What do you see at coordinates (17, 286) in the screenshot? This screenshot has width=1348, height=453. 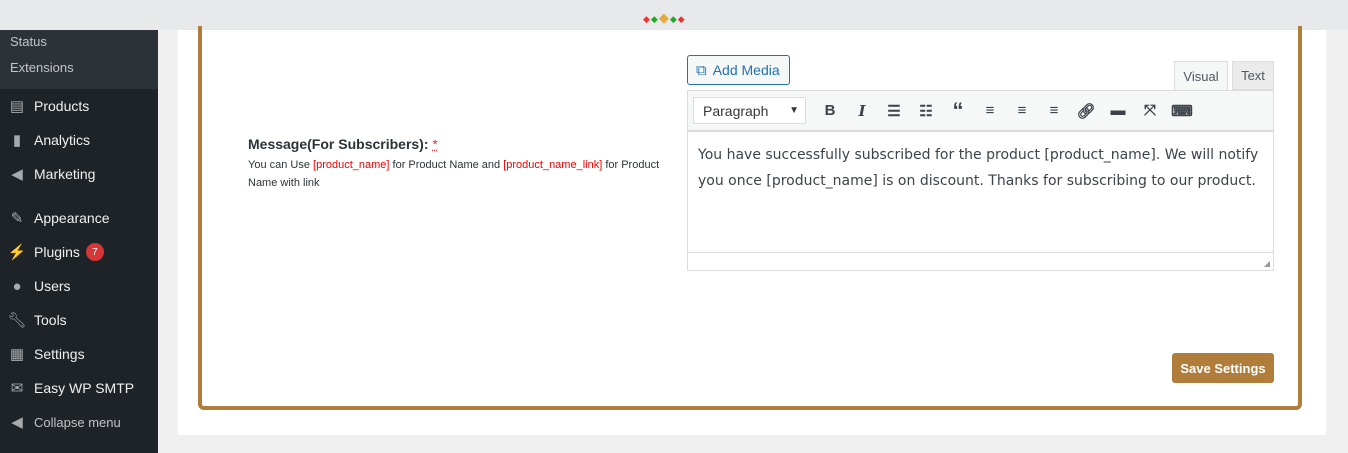 I see `user-icon: ●` at bounding box center [17, 286].